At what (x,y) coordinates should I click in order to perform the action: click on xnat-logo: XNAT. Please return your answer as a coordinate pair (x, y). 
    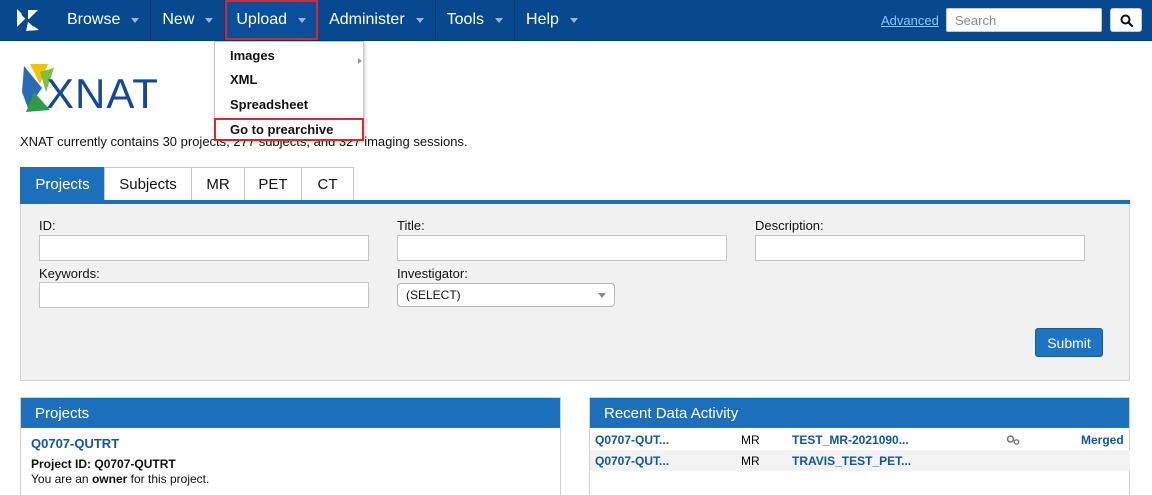
    Looking at the image, I should click on (90, 89).